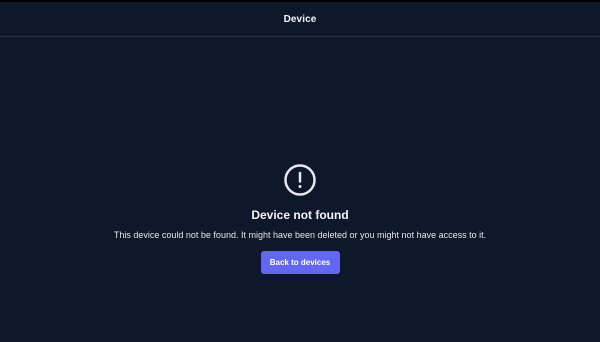 The height and width of the screenshot is (342, 600). I want to click on exclamation-circle-icon, so click(300, 180).